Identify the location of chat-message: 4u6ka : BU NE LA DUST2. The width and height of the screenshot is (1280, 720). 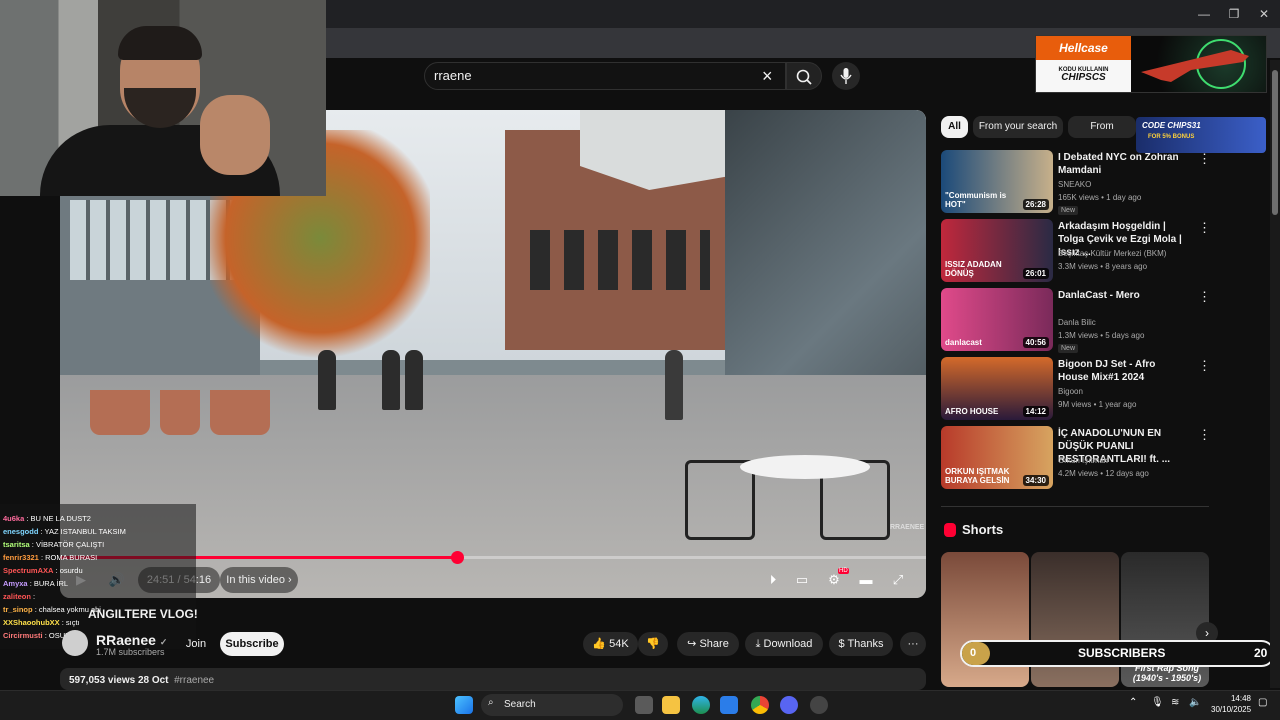
(47, 518).